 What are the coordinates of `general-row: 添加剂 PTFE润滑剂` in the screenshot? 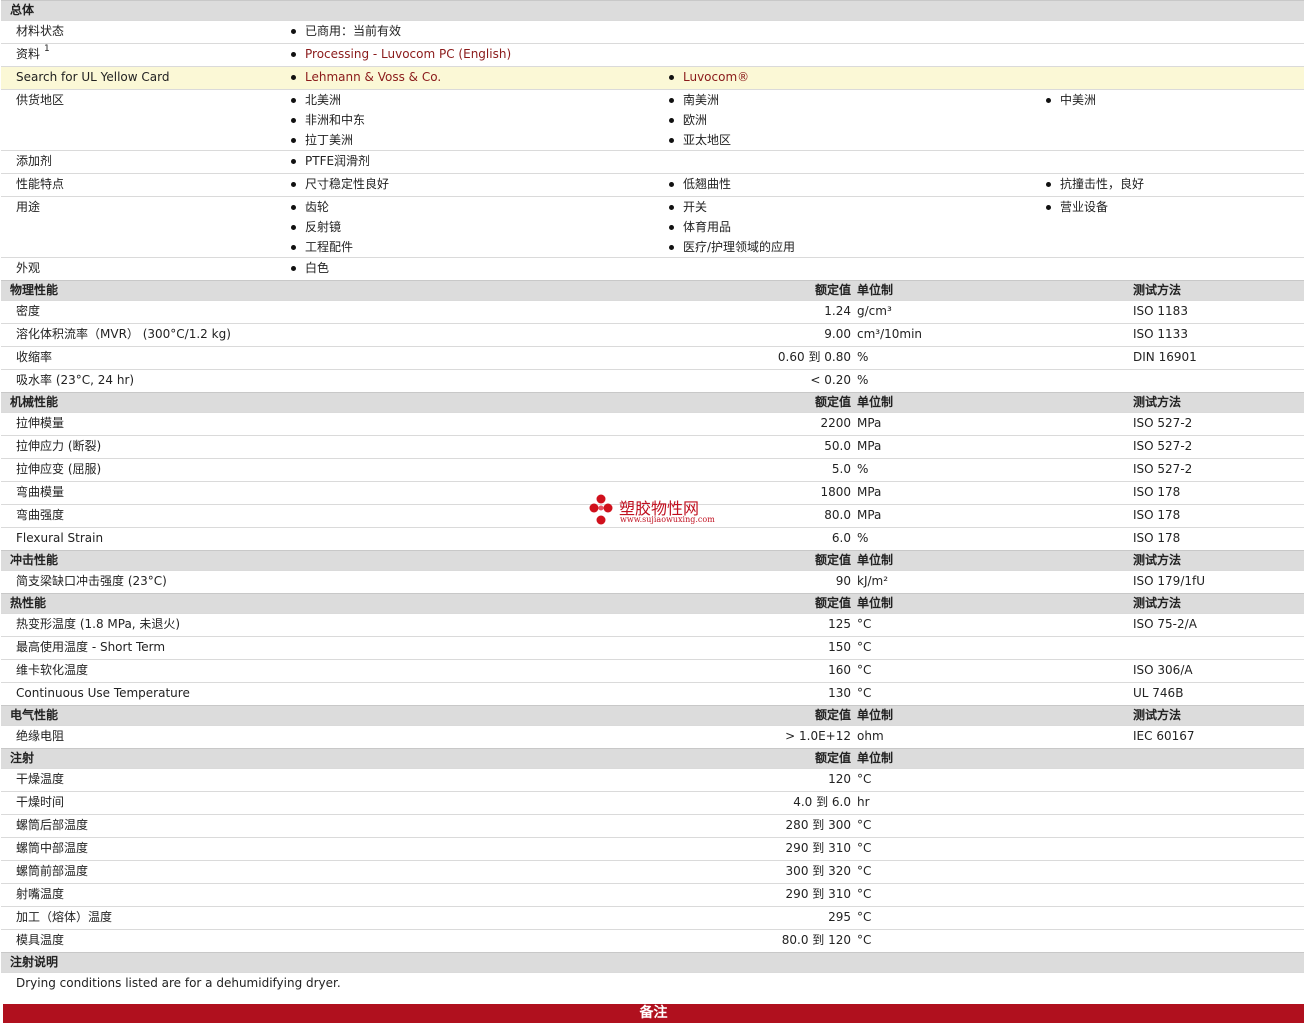 It's located at (652, 162).